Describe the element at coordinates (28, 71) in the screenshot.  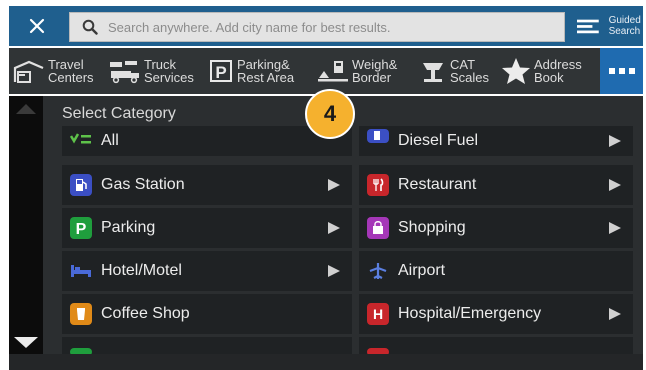
I see `travel-center-icon` at that location.